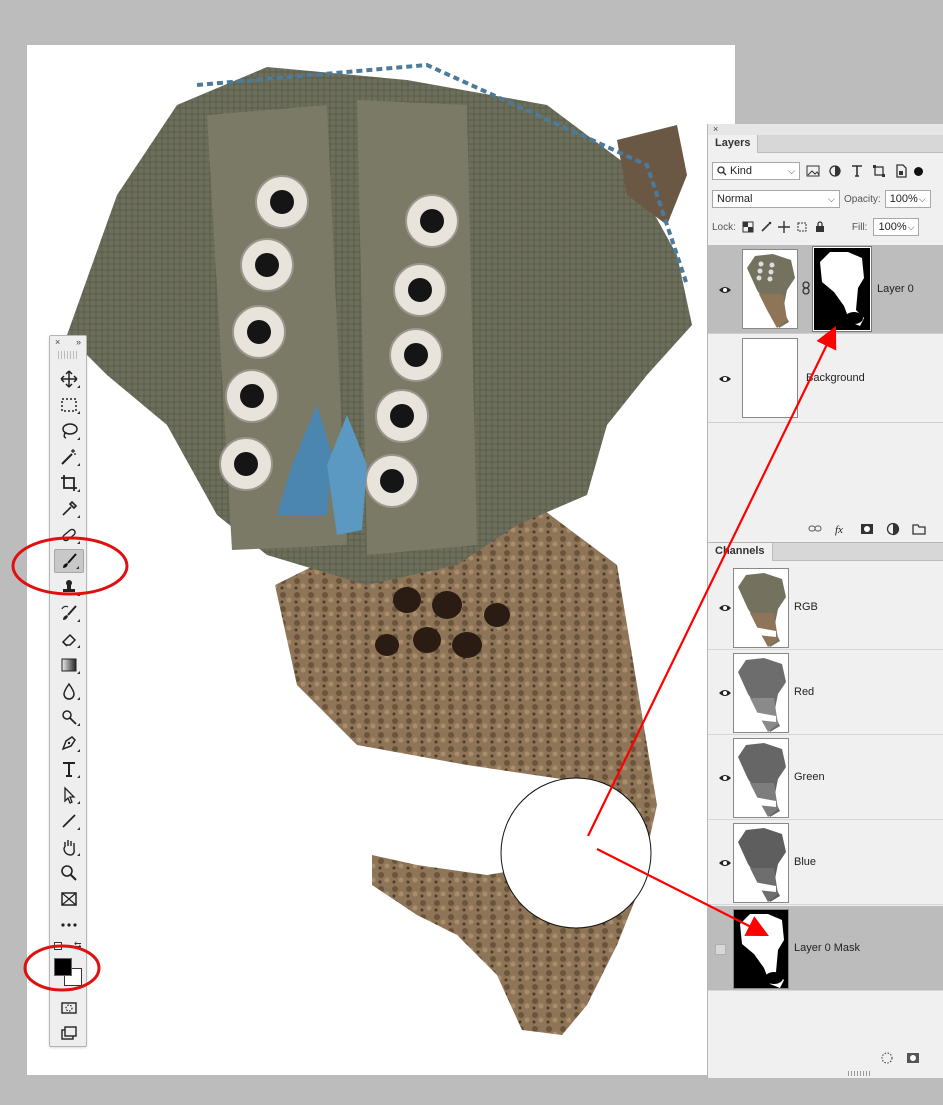 This screenshot has height=1105, width=943. What do you see at coordinates (69, 613) in the screenshot?
I see `history-brush-tool` at bounding box center [69, 613].